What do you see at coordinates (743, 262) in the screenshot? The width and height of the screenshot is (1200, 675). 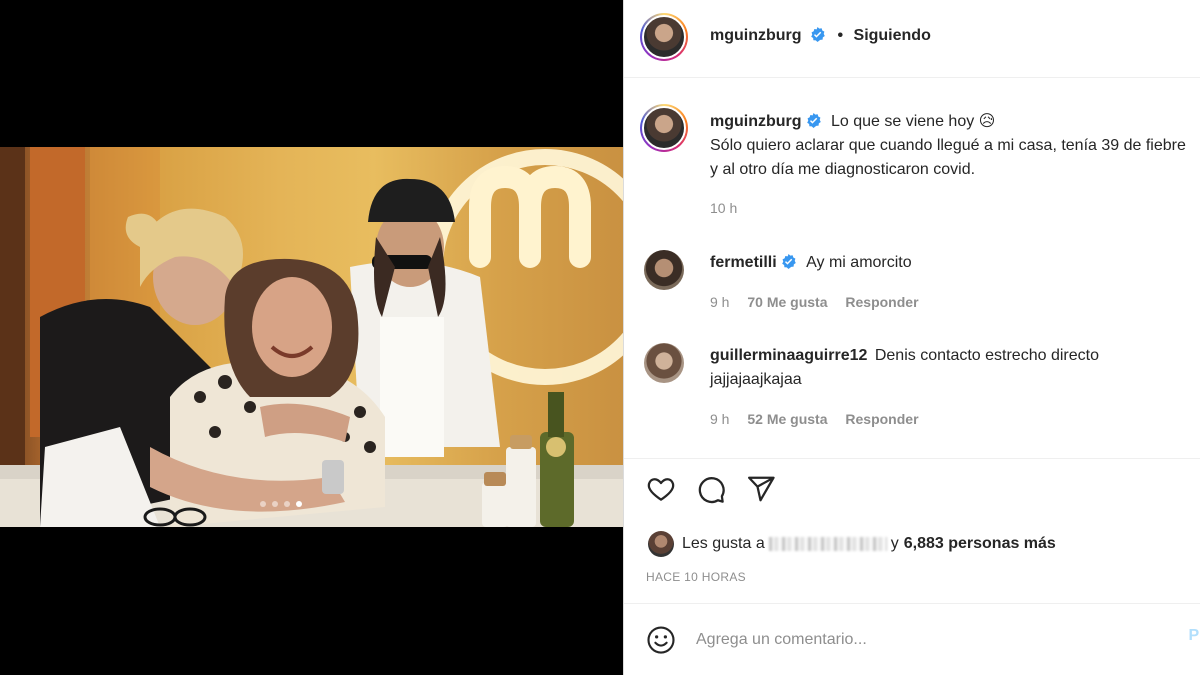 I see `comment-username: fermetilli` at bounding box center [743, 262].